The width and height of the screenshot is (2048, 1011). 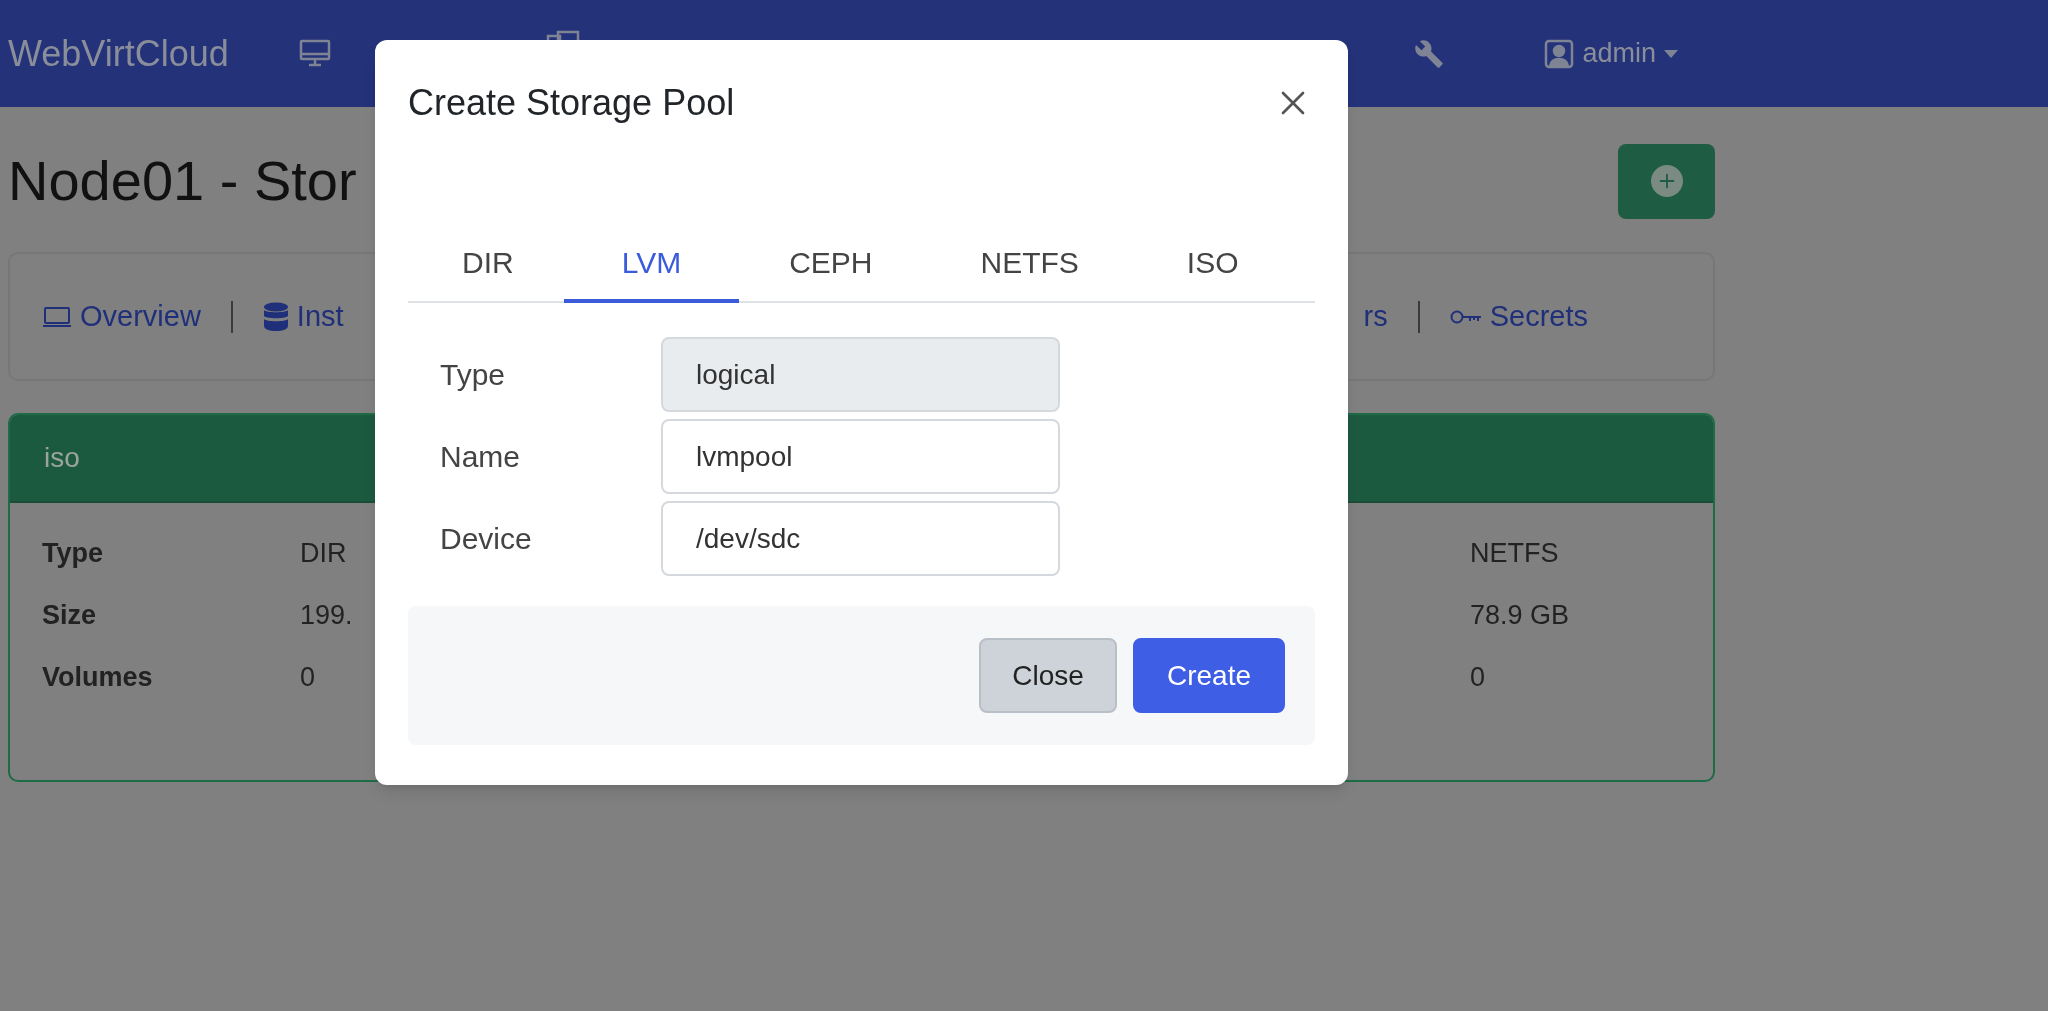 What do you see at coordinates (118, 53) in the screenshot?
I see `brand: WebVirtCloud` at bounding box center [118, 53].